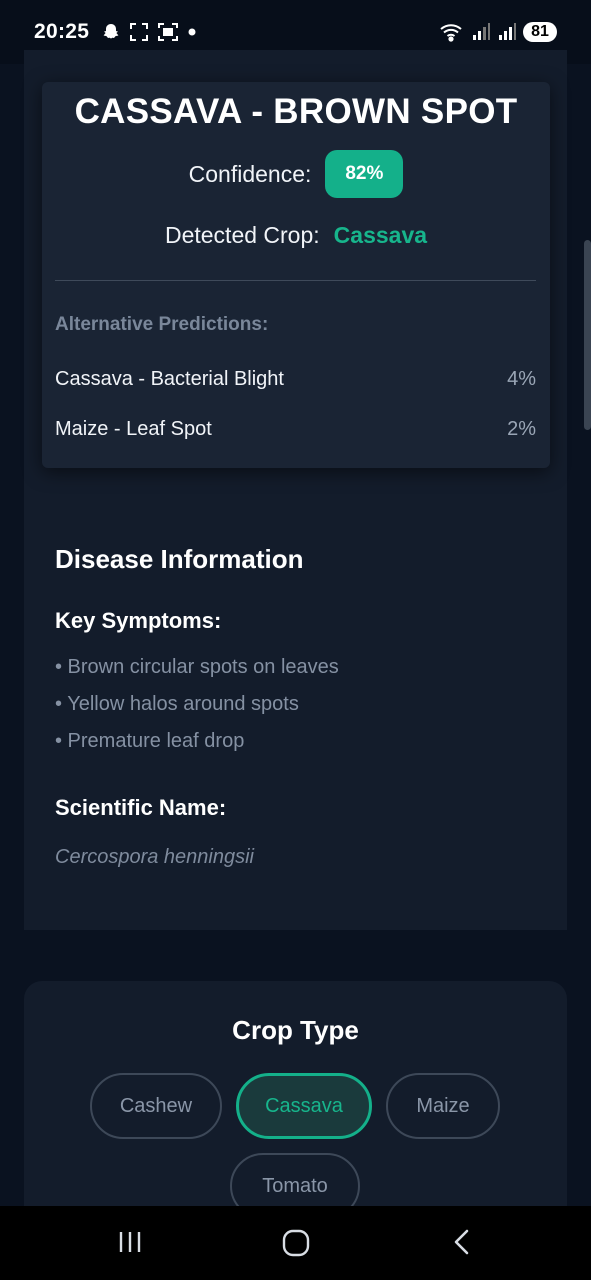 The image size is (591, 1280). Describe the element at coordinates (177, 704) in the screenshot. I see `symptom-item: • Yellow halos around spots` at that location.